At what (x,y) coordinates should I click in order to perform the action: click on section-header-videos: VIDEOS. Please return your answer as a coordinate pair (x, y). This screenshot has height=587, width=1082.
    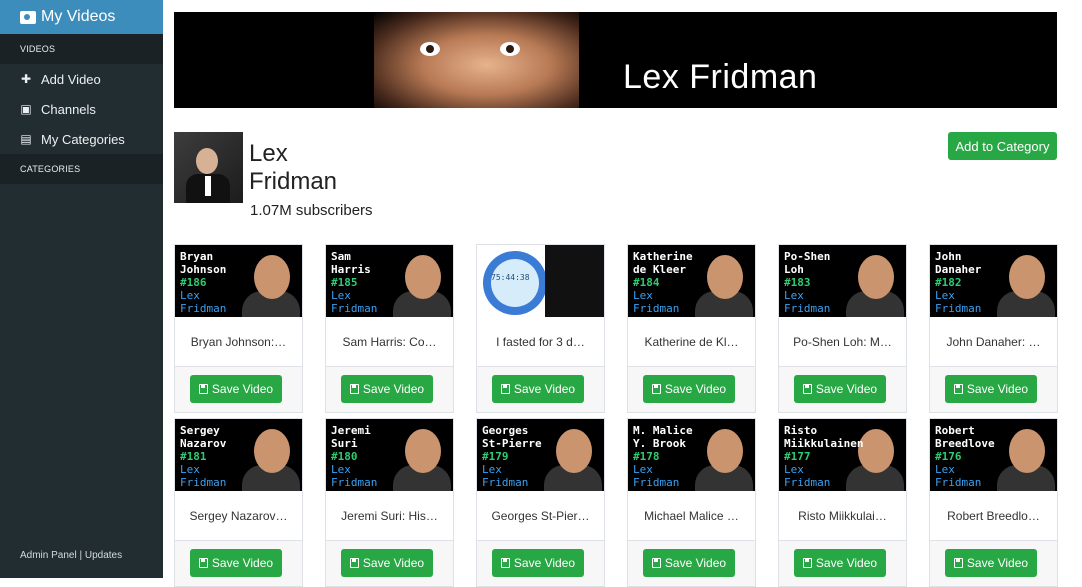
    Looking at the image, I should click on (81, 49).